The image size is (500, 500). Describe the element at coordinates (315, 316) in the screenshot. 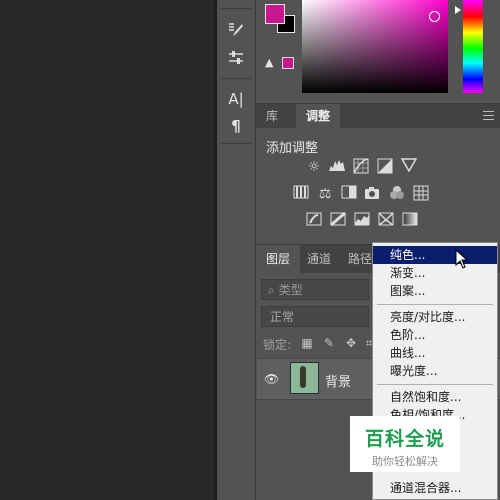

I see `blend-mode-select: 正常` at that location.